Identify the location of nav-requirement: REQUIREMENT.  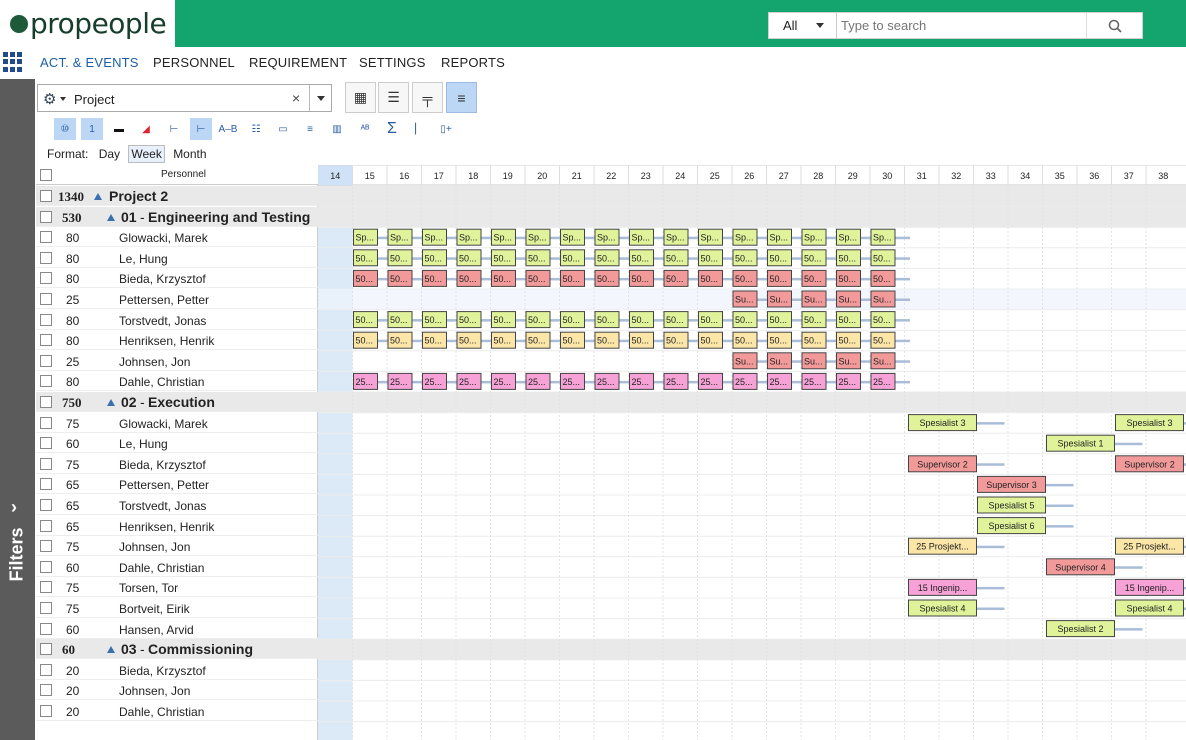
(298, 62).